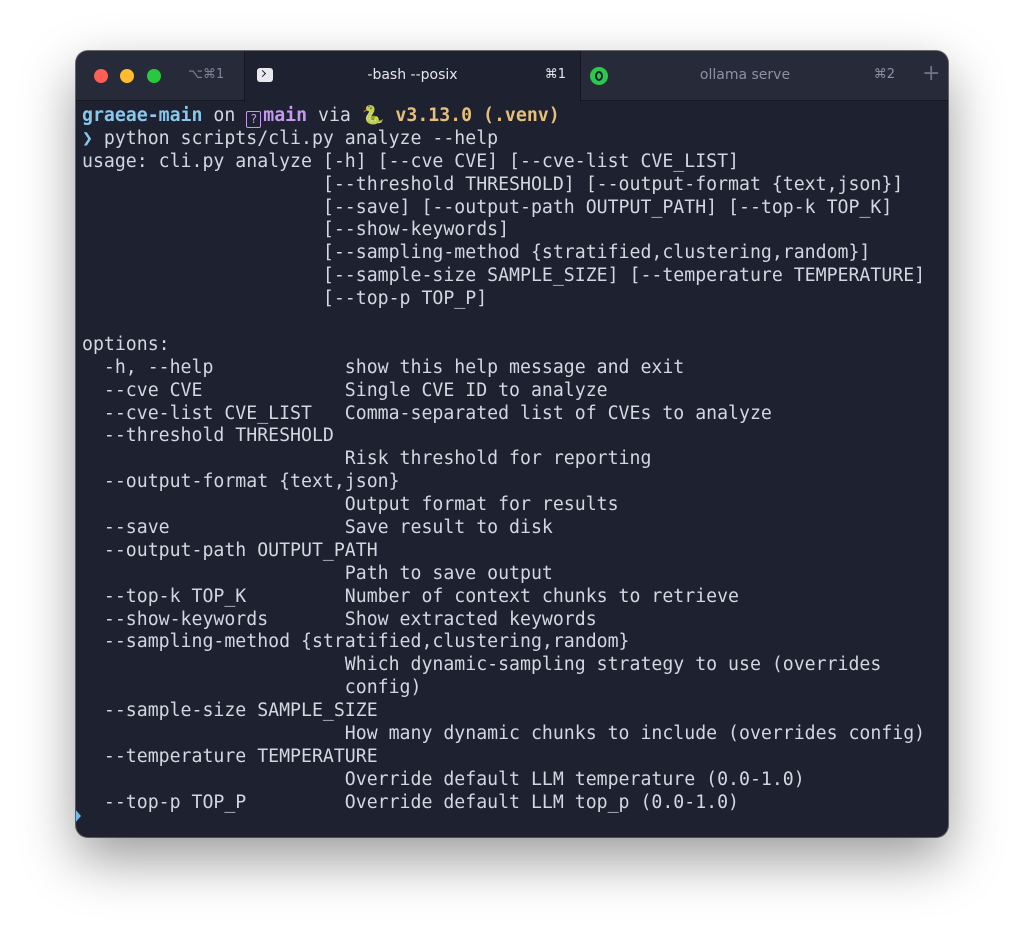 Image resolution: width=1024 pixels, height=938 pixels. What do you see at coordinates (285, 115) in the screenshot?
I see `prompt-branch: main` at bounding box center [285, 115].